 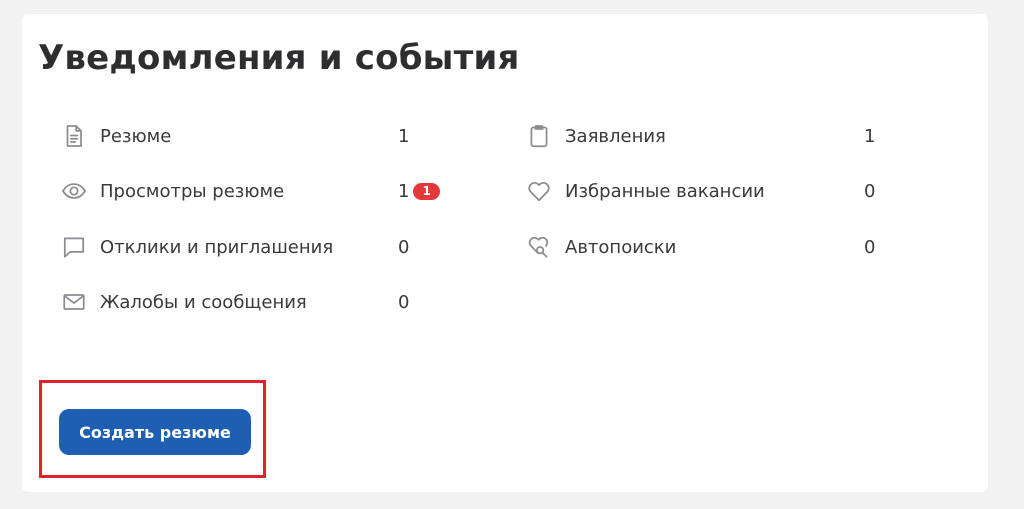 I want to click on item-favorite-vacancies-count: 0, so click(x=869, y=191).